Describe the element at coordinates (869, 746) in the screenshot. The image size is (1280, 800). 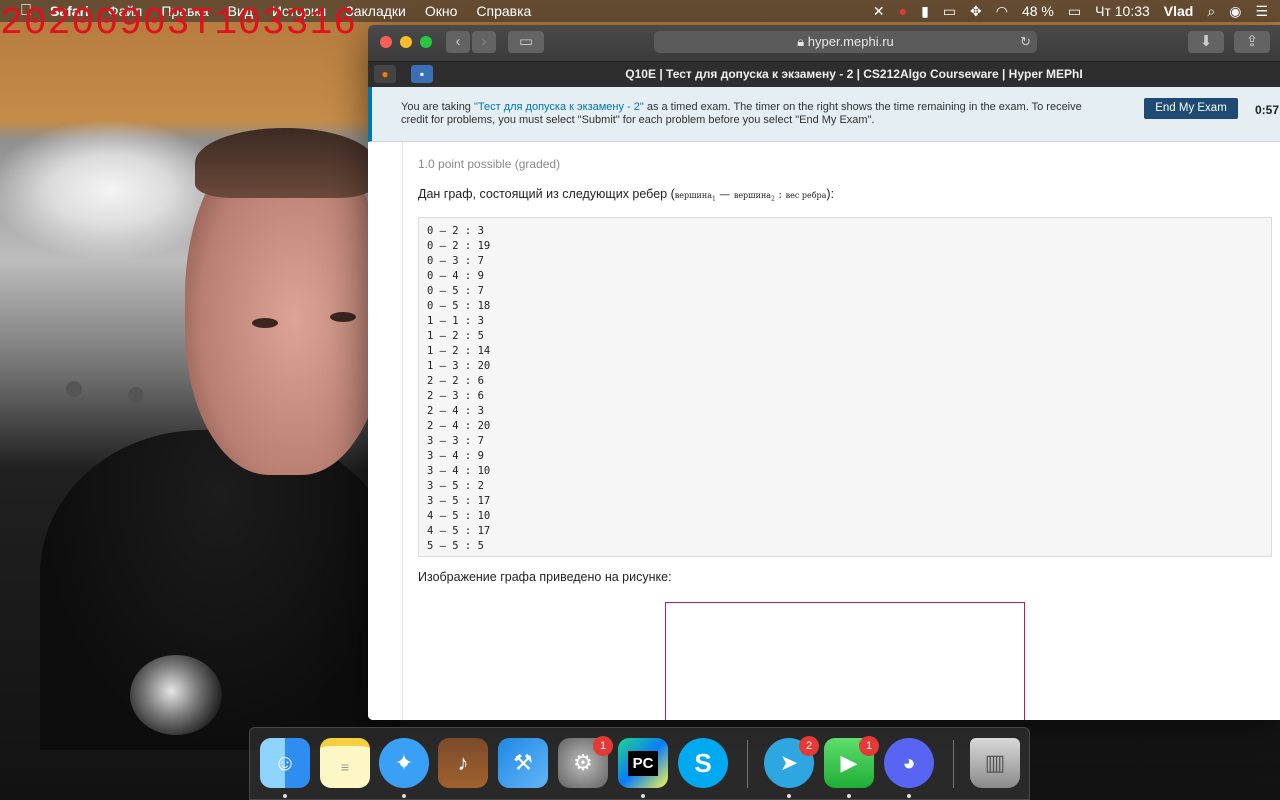
I see `facetime-badge: 1` at that location.